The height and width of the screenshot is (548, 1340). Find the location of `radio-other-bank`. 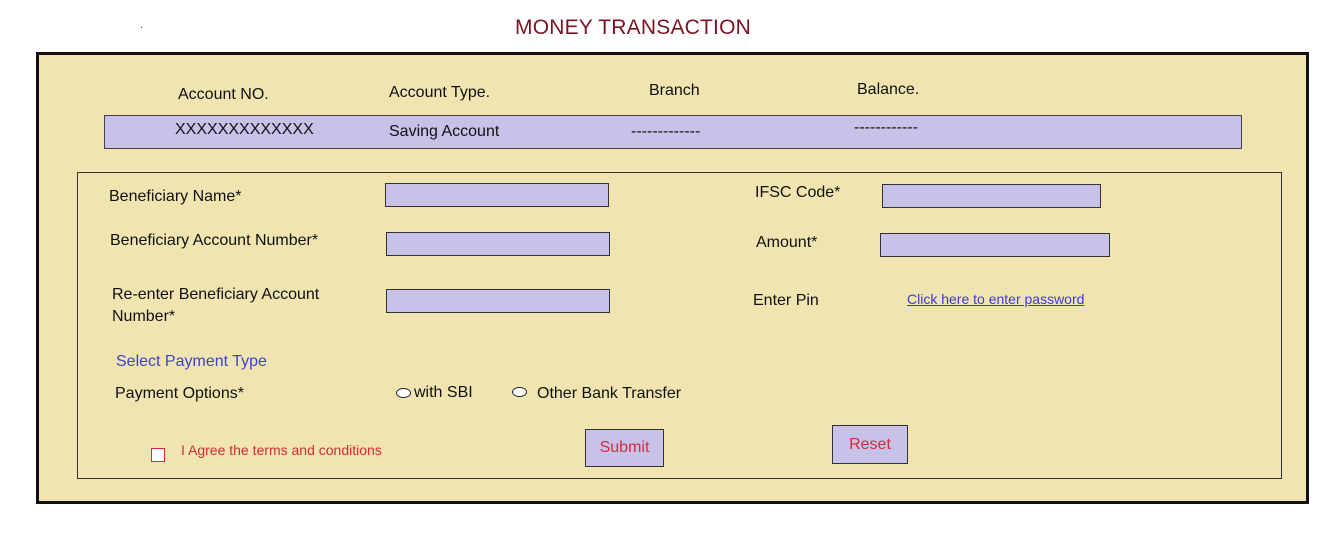

radio-other-bank is located at coordinates (519, 392).